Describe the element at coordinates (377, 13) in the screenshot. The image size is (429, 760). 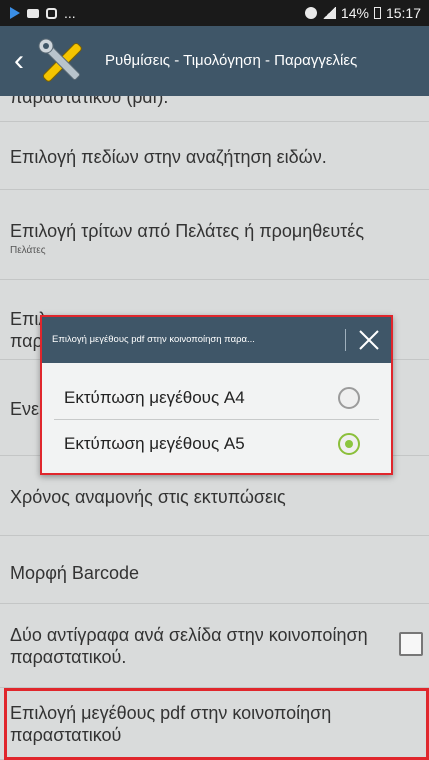
I see `battery-icon` at that location.